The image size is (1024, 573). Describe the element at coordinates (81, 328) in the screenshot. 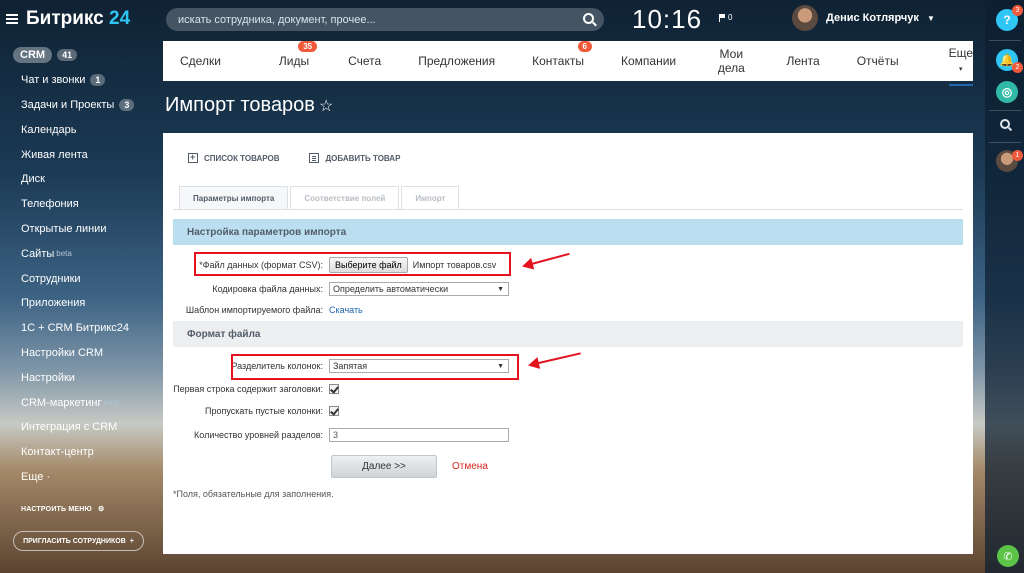

I see `sidebar-item-1c: 1С + CRM Битрикс24` at that location.